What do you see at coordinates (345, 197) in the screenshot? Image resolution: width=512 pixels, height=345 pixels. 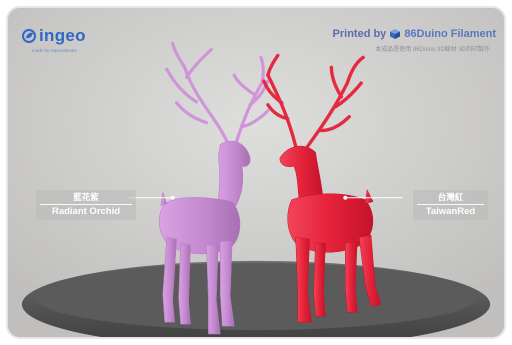 I see `right-pointer-dot` at bounding box center [345, 197].